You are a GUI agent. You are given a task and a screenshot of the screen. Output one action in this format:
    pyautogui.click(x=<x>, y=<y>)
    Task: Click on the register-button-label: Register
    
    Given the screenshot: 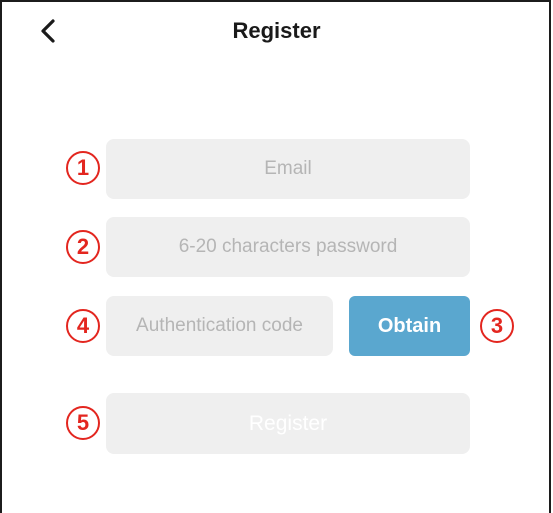 What is the action you would take?
    pyautogui.click(x=288, y=423)
    